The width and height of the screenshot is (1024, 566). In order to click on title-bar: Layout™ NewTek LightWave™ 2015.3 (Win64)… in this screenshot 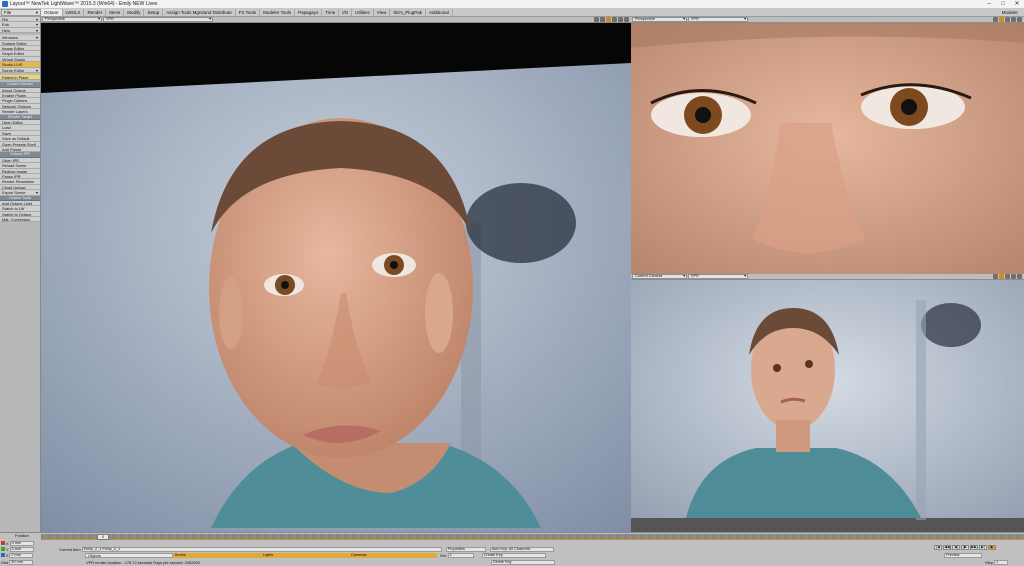, I will do `click(512, 4)`.